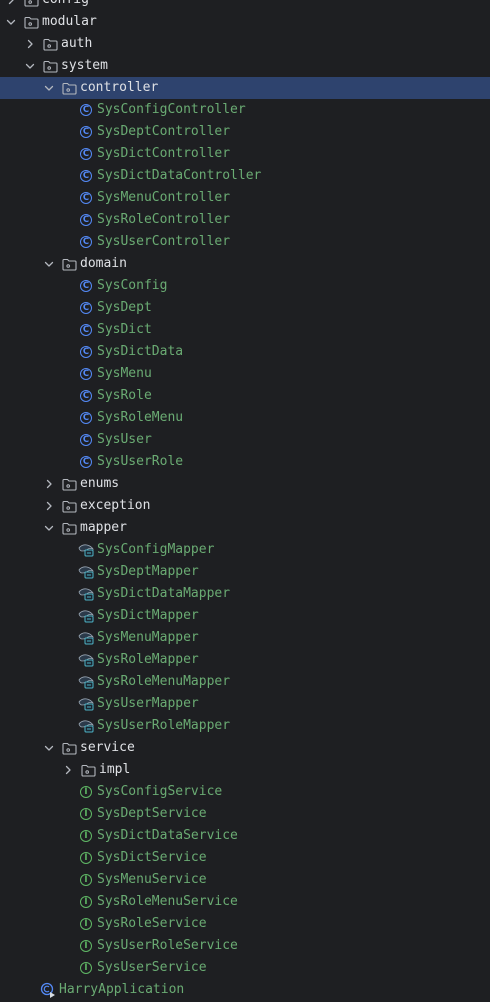 Image resolution: width=490 pixels, height=1002 pixels. I want to click on tree-node-harry-application: HarryApplication, so click(245, 990).